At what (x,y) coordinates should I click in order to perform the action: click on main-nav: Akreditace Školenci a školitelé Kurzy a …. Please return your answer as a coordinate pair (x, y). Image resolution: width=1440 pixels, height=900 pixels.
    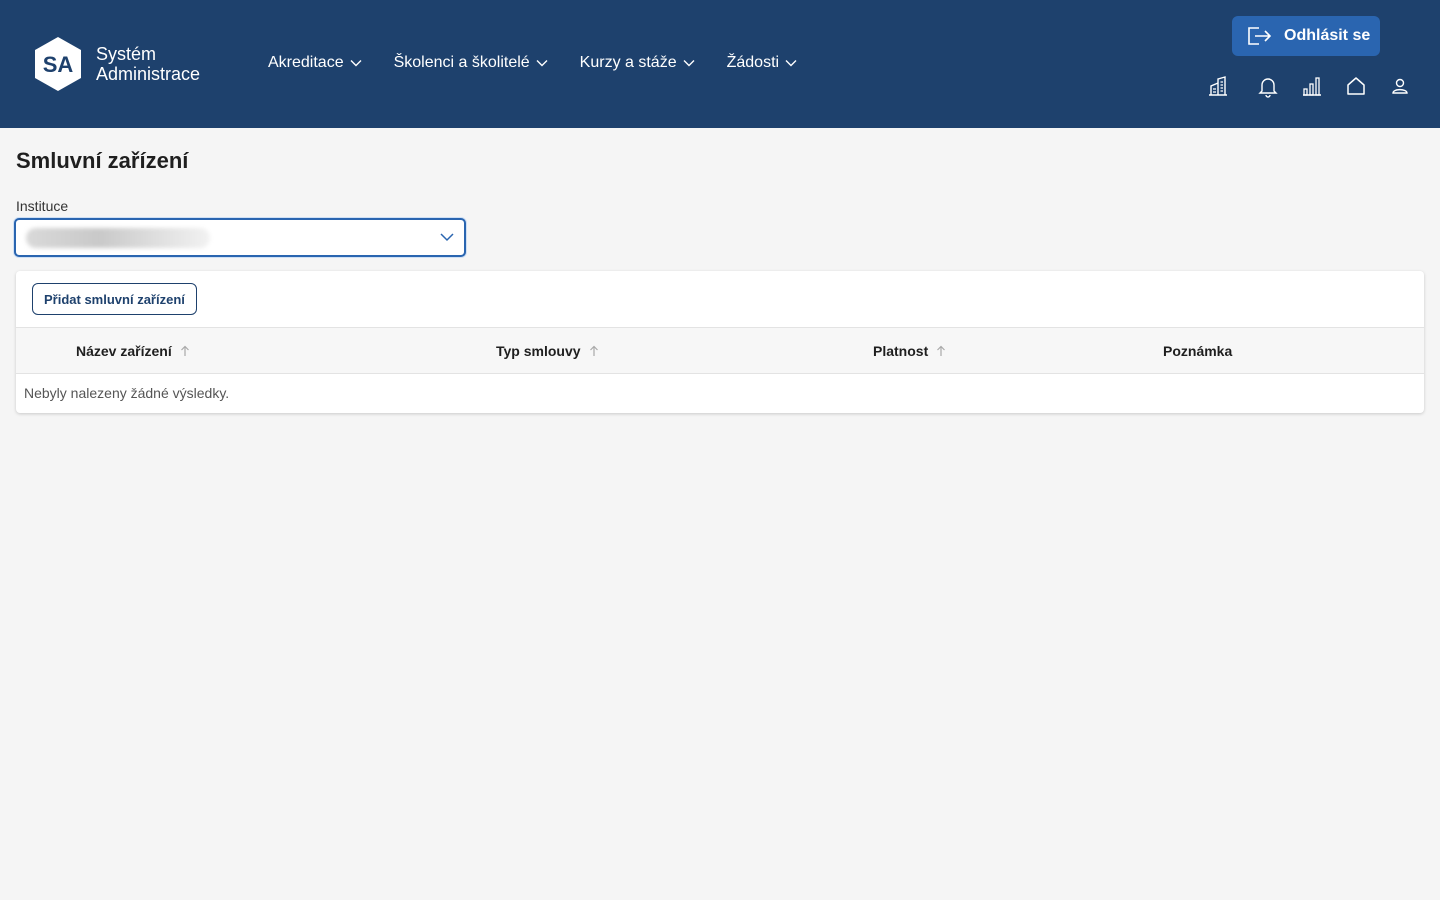
    Looking at the image, I should click on (532, 63).